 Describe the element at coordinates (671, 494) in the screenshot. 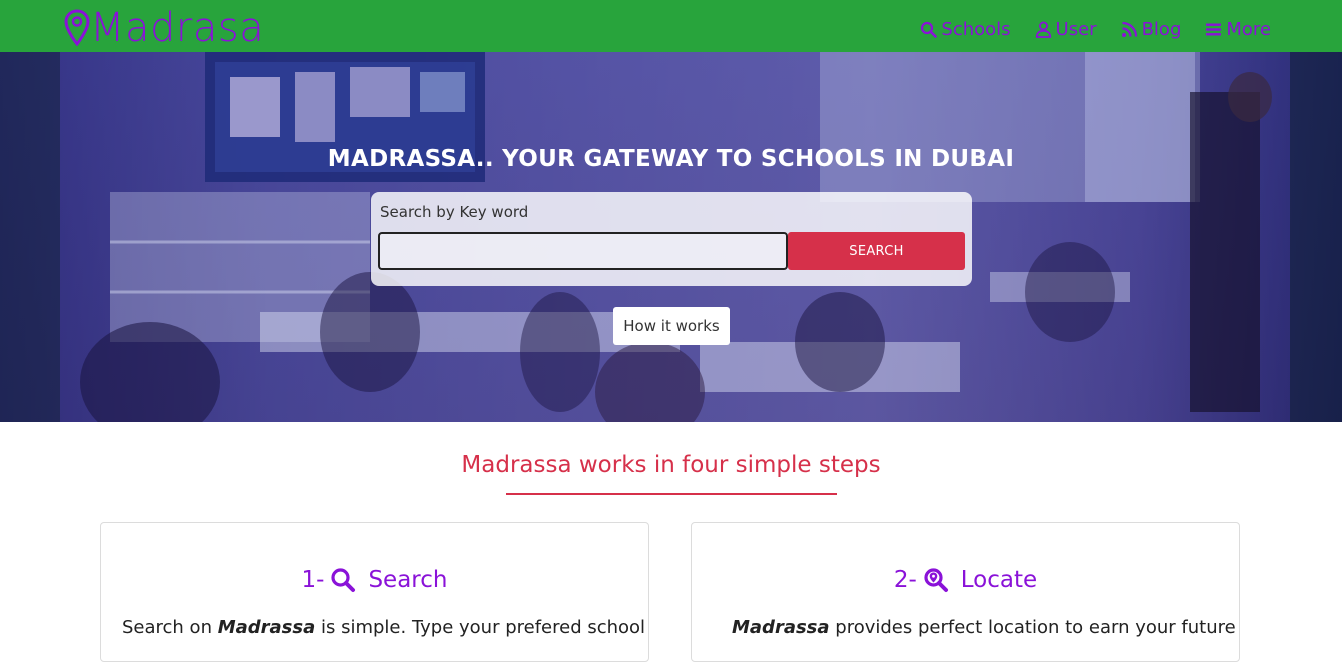

I see `heading-underline` at that location.